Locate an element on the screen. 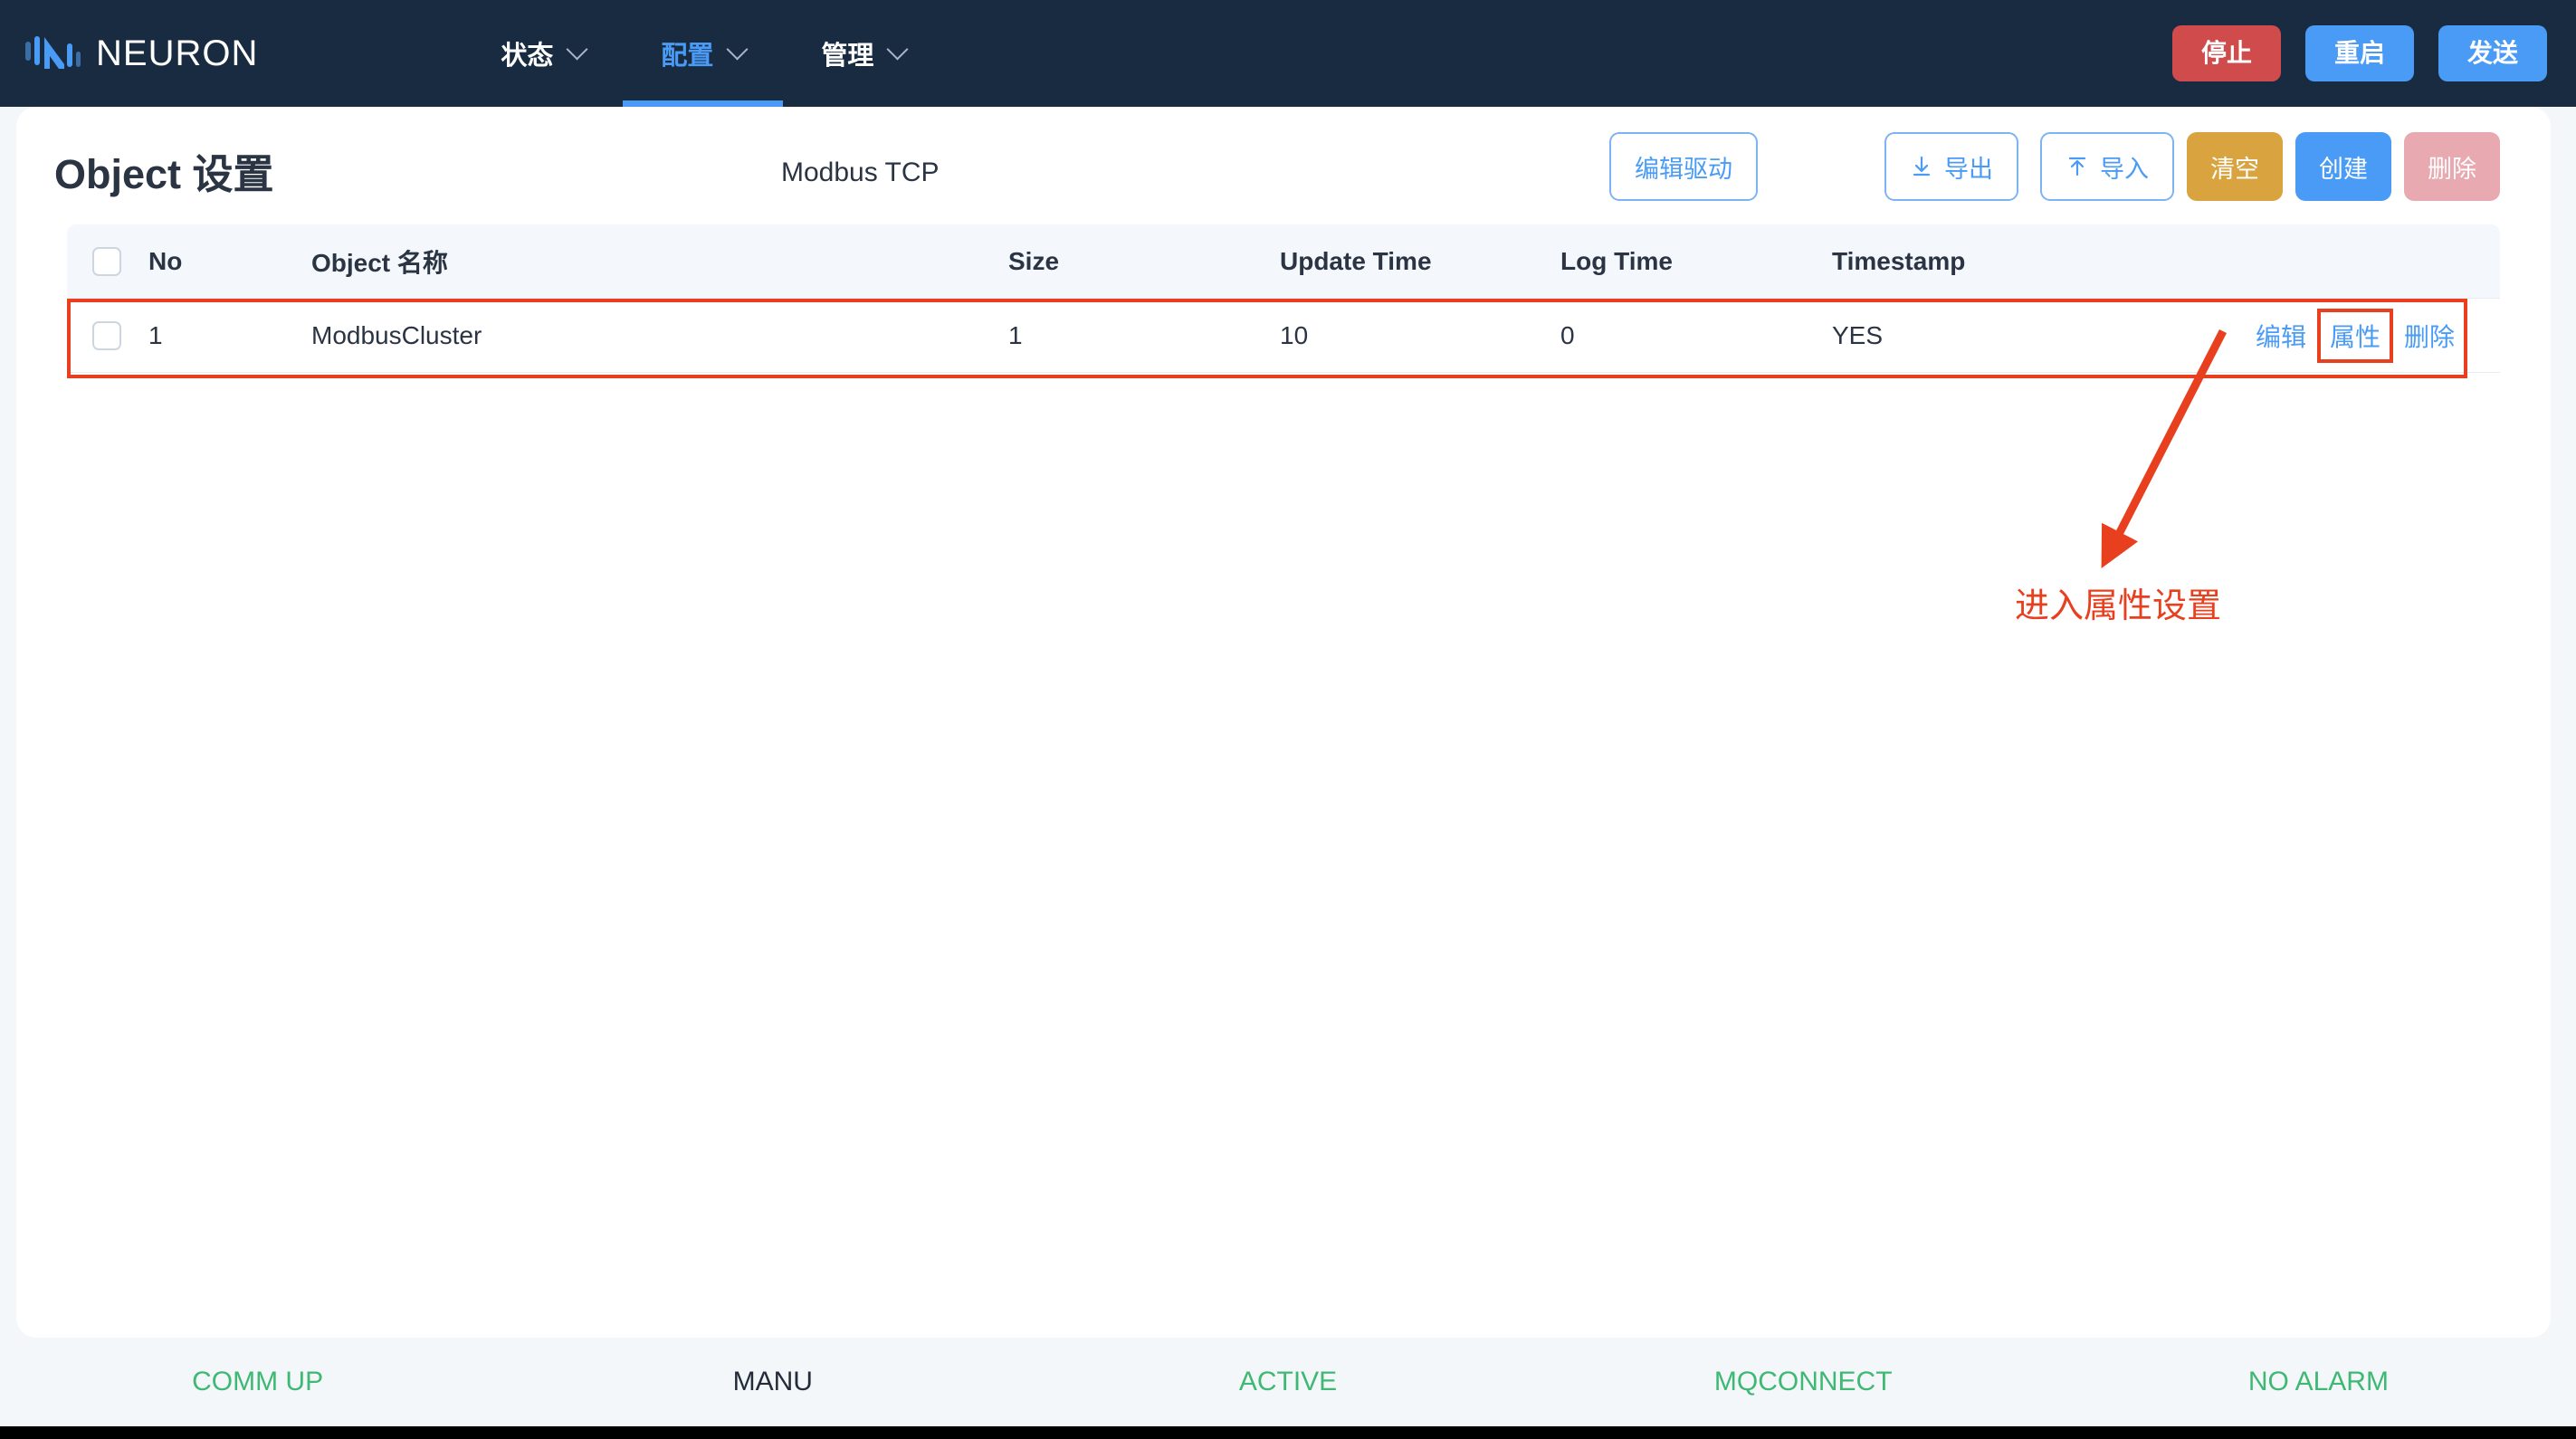  nav-menu: 状态 配置 管理 is located at coordinates (703, 53).